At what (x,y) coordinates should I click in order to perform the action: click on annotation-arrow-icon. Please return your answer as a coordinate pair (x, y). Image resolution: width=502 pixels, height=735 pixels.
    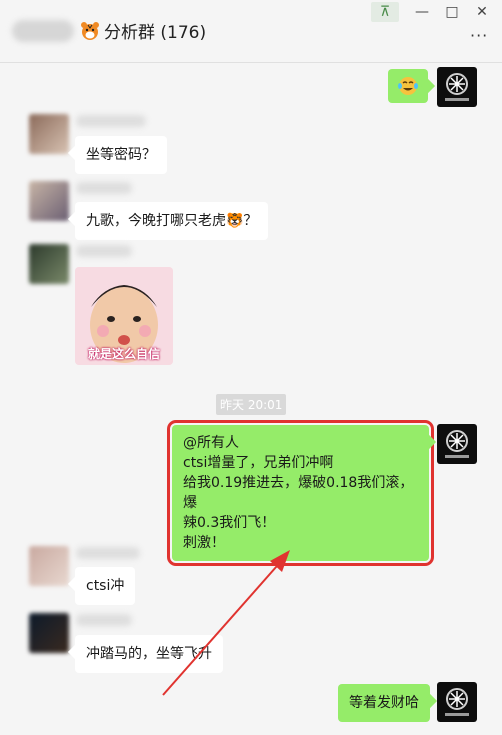
    Looking at the image, I should click on (226, 623).